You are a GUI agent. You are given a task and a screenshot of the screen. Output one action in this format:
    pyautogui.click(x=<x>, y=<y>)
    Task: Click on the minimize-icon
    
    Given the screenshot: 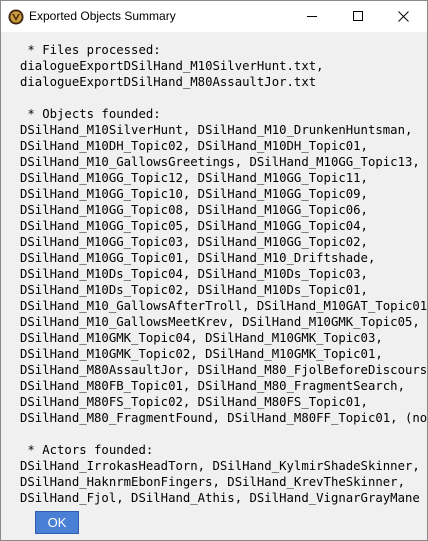 What is the action you would take?
    pyautogui.click(x=312, y=16)
    